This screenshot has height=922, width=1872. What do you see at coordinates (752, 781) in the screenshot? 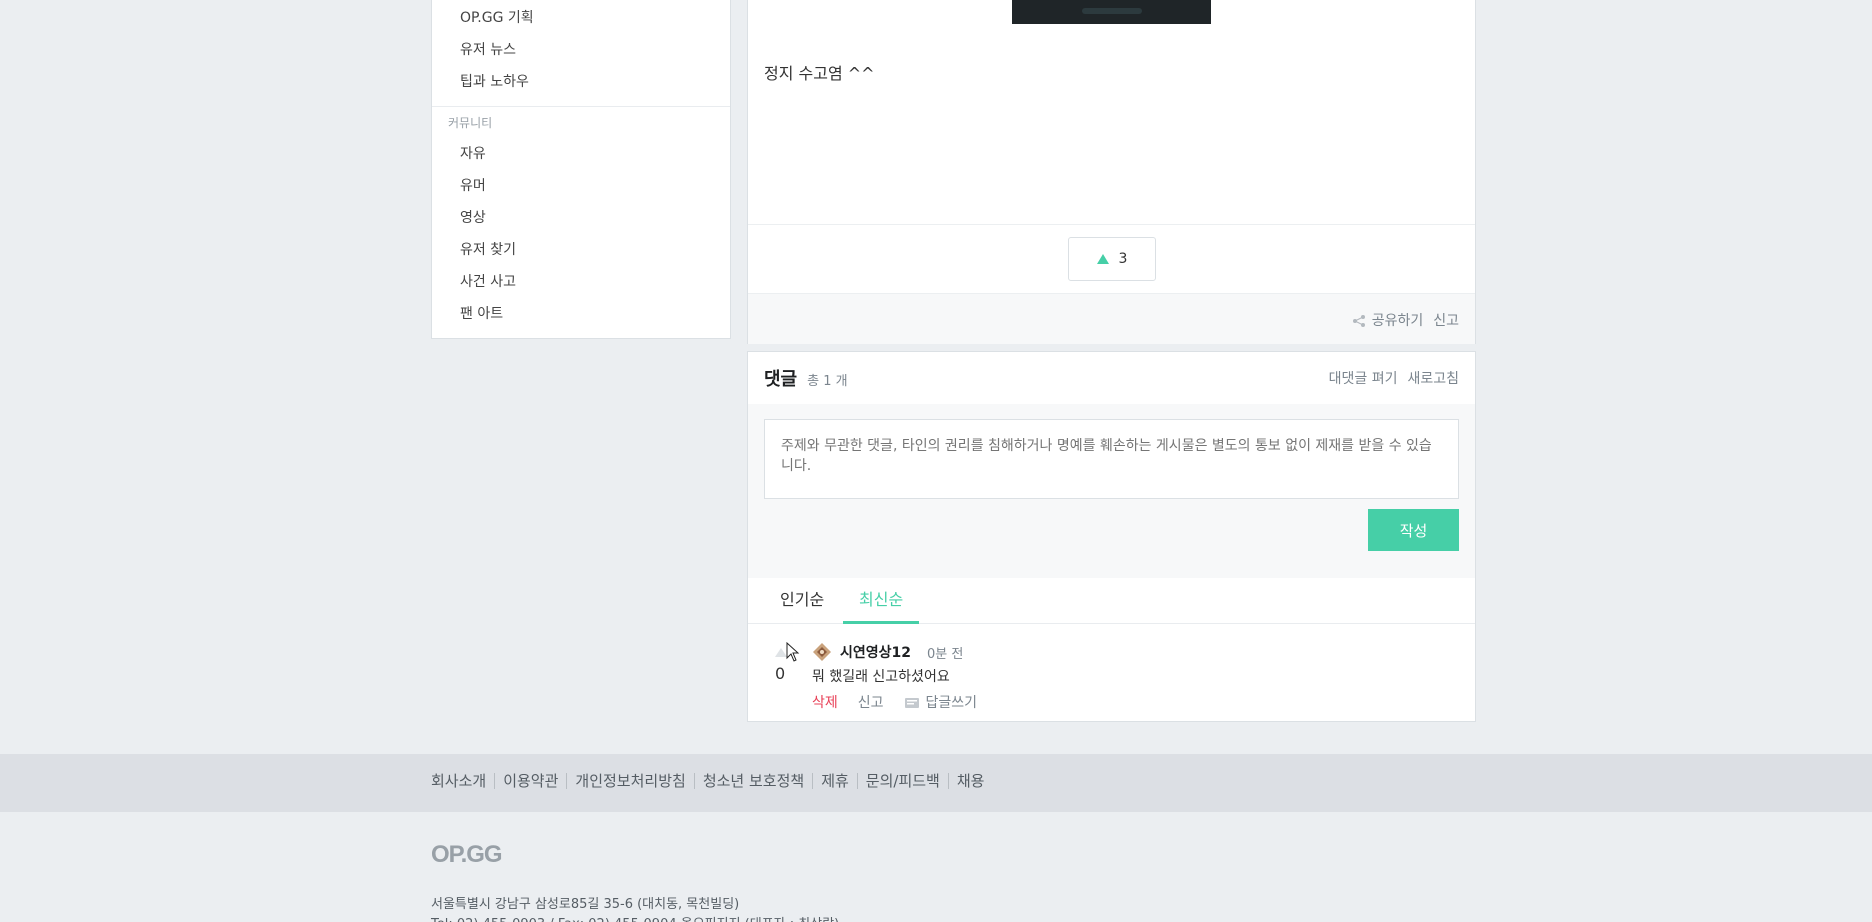
I see `footer-link-youth: 청소년 보호정책` at bounding box center [752, 781].